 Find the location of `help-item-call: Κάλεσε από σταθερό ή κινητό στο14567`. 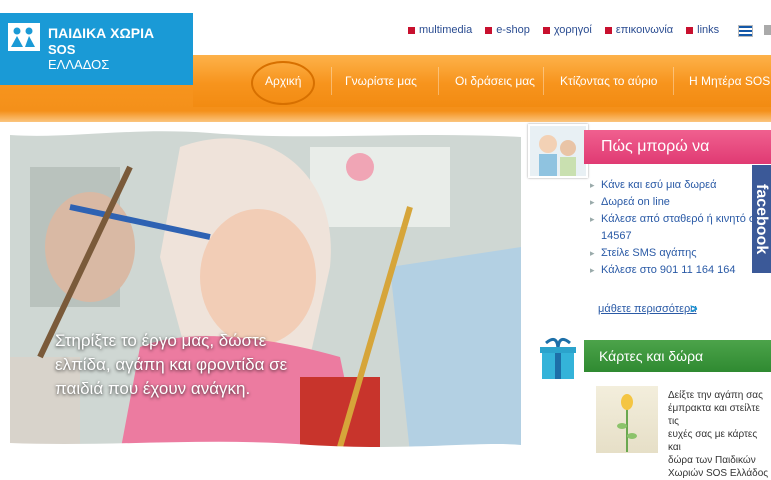

help-item-call: Κάλεσε από σταθερό ή κινητό στο14567 is located at coordinates (679, 228).